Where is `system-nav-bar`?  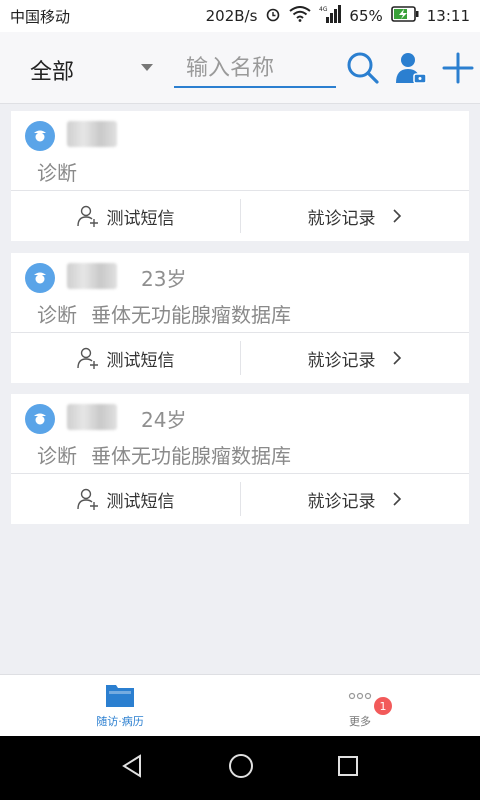 system-nav-bar is located at coordinates (240, 768).